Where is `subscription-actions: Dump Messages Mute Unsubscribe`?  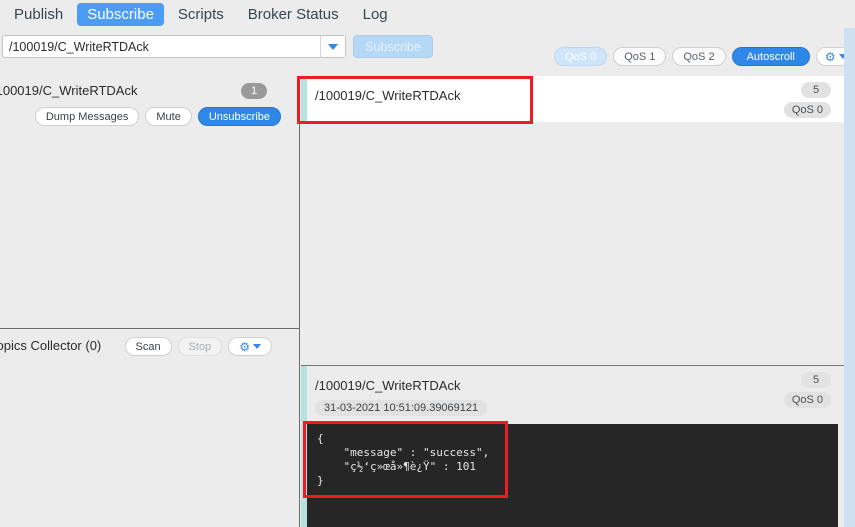 subscription-actions: Dump Messages Mute Unsubscribe is located at coordinates (157, 116).